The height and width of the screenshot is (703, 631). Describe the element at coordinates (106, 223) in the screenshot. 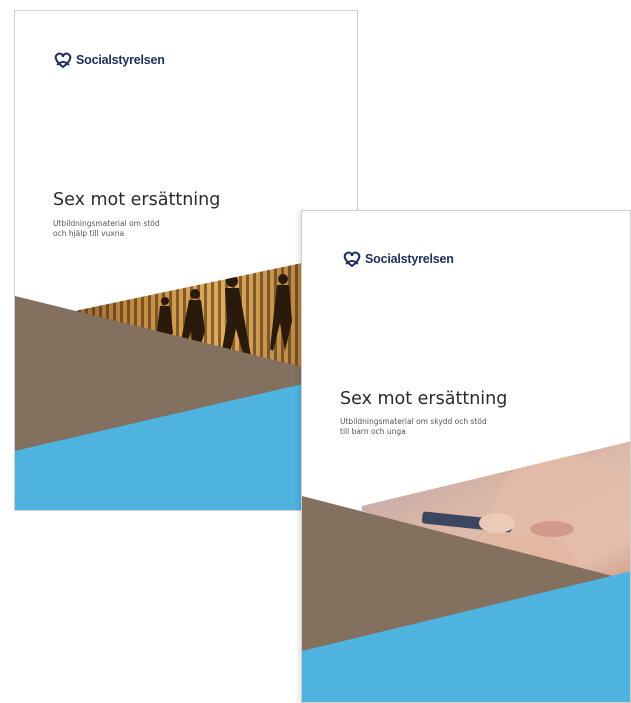

I see `cover-subtitle-line: Utbildningsmaterial om stöd` at that location.